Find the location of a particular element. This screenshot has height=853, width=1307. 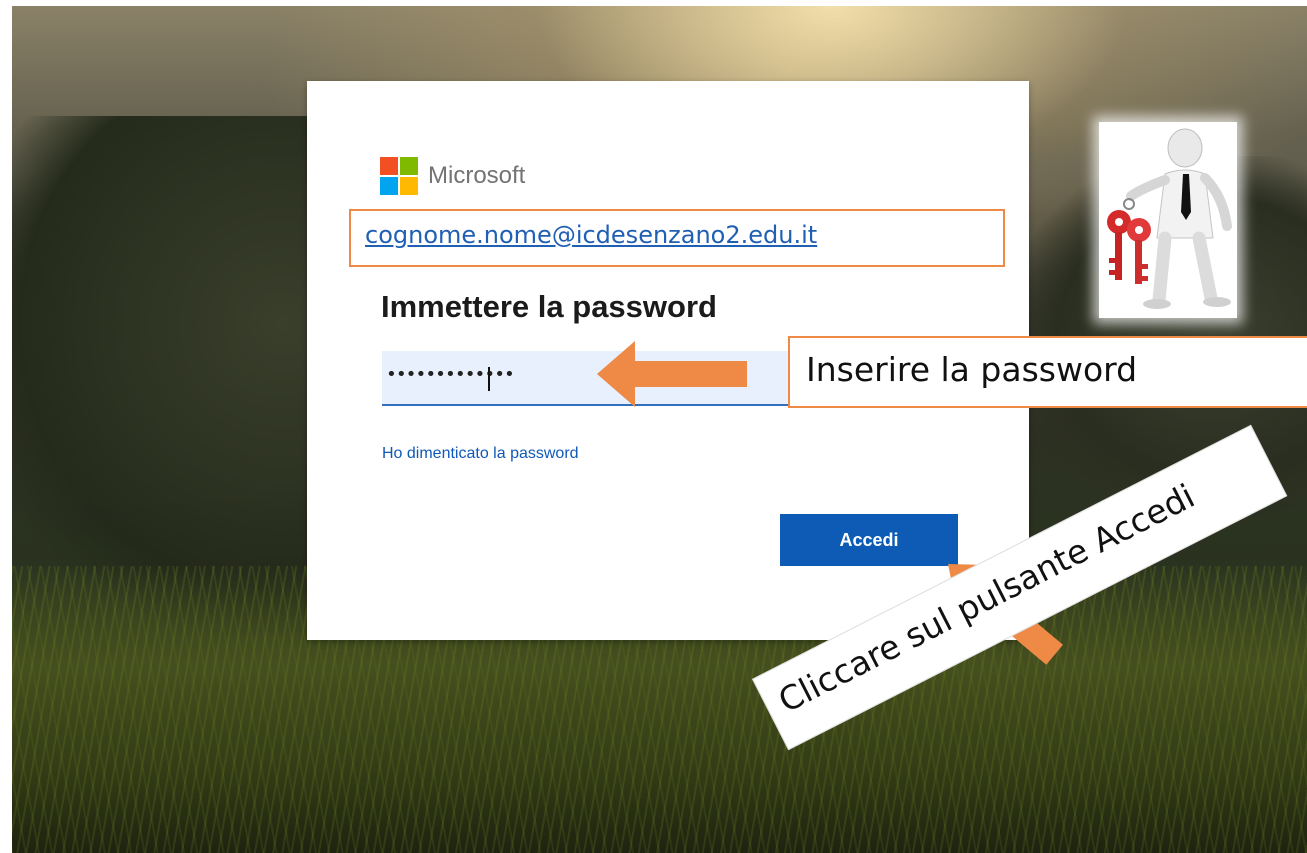

businessman-with-keys-icon is located at coordinates (1169, 218).